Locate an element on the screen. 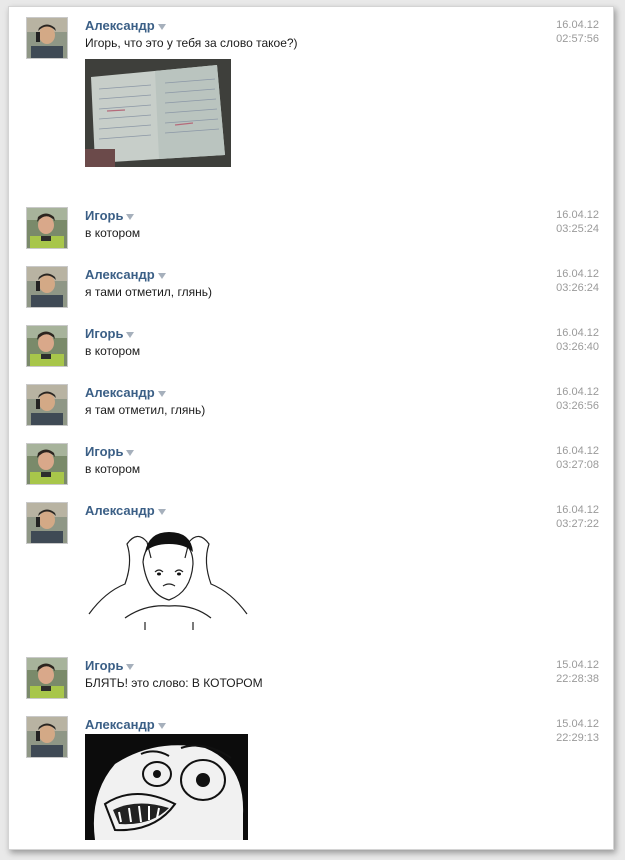 Image resolution: width=625 pixels, height=860 pixels. message-text: Игорь, что это у тебя за слово такое?) is located at coordinates (191, 43).